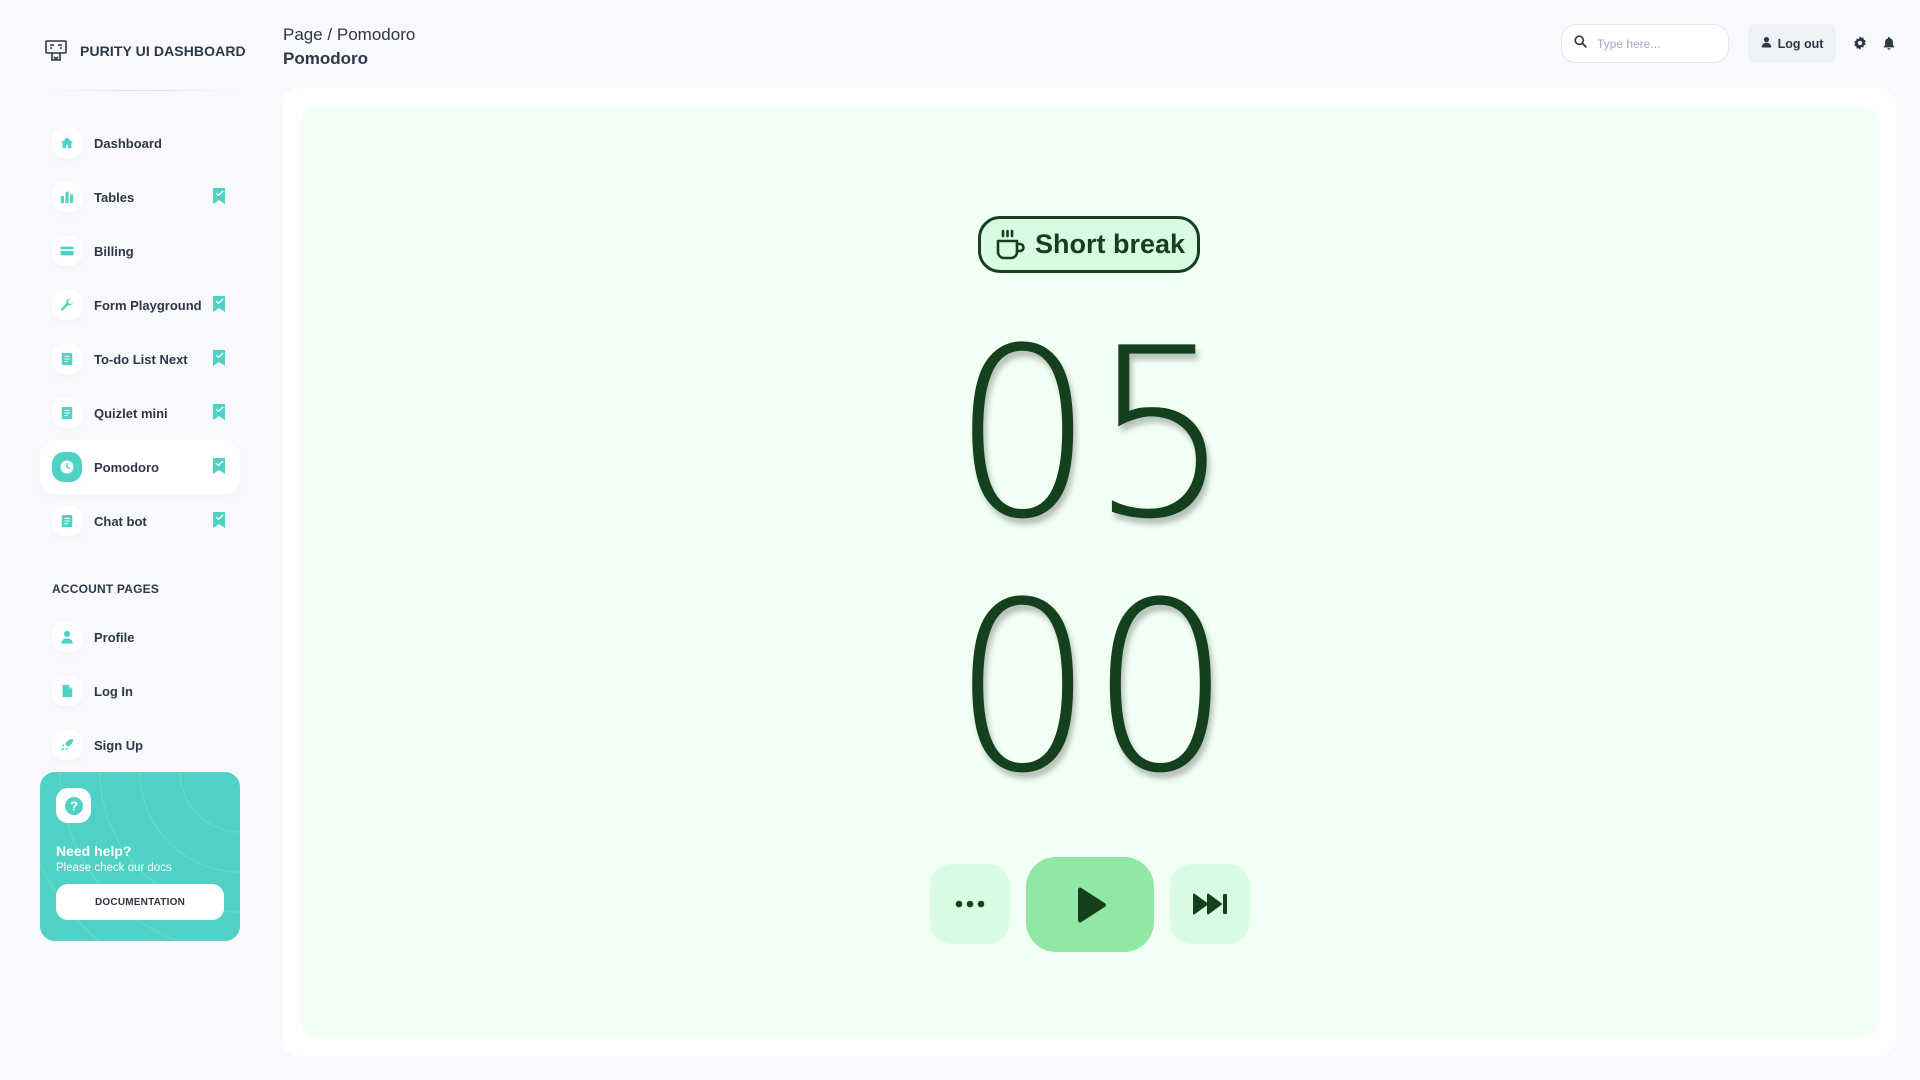 This screenshot has height=1080, width=1920. What do you see at coordinates (67, 745) in the screenshot?
I see `rocket-icon` at bounding box center [67, 745].